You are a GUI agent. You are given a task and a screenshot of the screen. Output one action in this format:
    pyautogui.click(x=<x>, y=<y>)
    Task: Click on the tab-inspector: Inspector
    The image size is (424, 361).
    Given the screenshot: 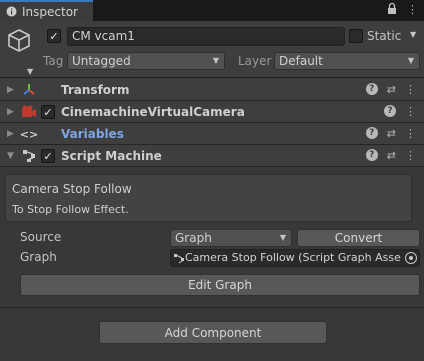 What is the action you would take?
    pyautogui.click(x=46, y=10)
    